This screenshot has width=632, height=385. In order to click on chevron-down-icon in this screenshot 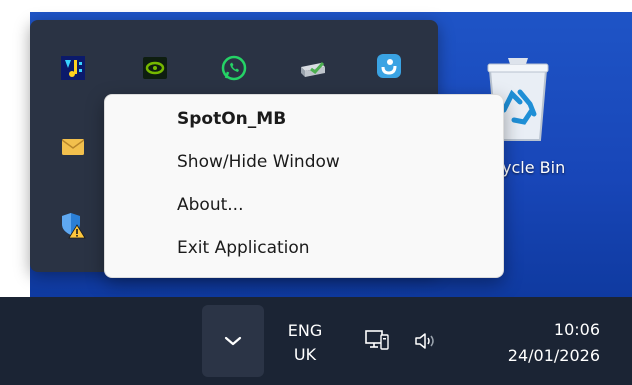, I will do `click(233, 341)`.